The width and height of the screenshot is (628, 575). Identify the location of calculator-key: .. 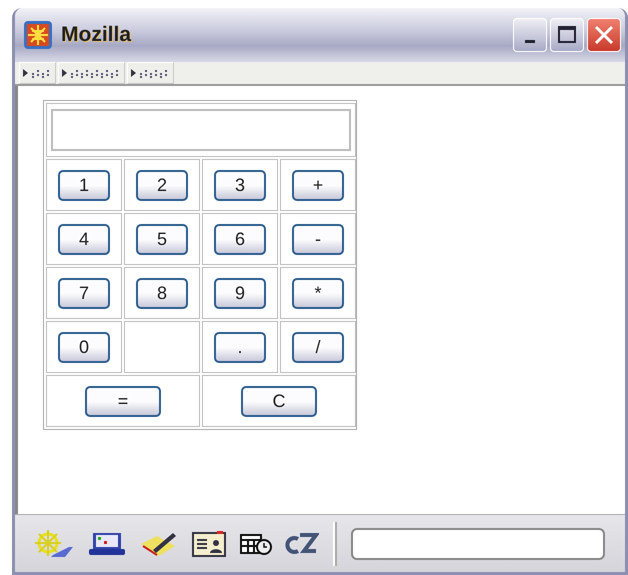
(240, 347).